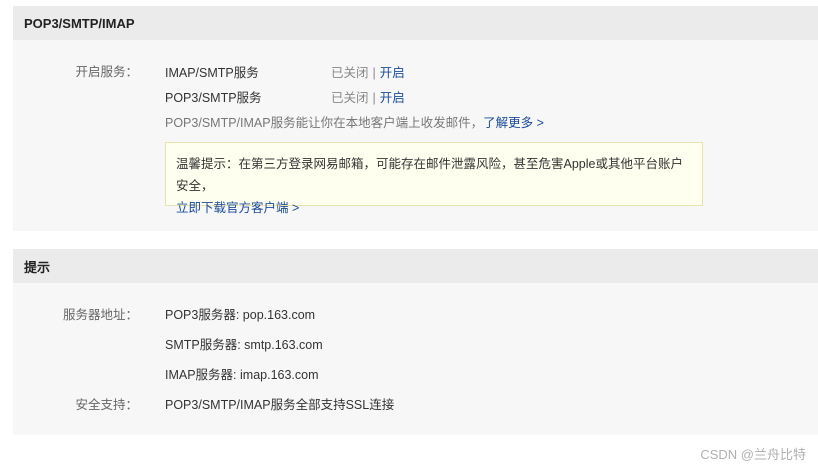  Describe the element at coordinates (212, 73) in the screenshot. I see `service-name-imap-smtp: IMAP/SMTP服务` at that location.